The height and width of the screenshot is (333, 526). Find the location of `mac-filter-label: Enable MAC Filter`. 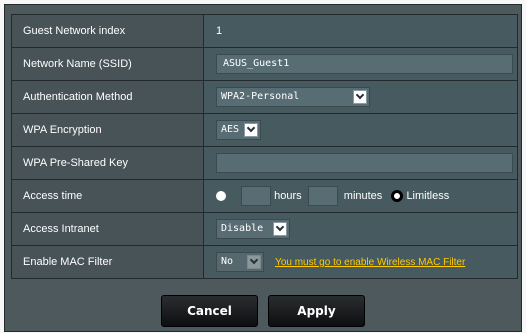

mac-filter-label: Enable MAC Filter is located at coordinates (107, 262).